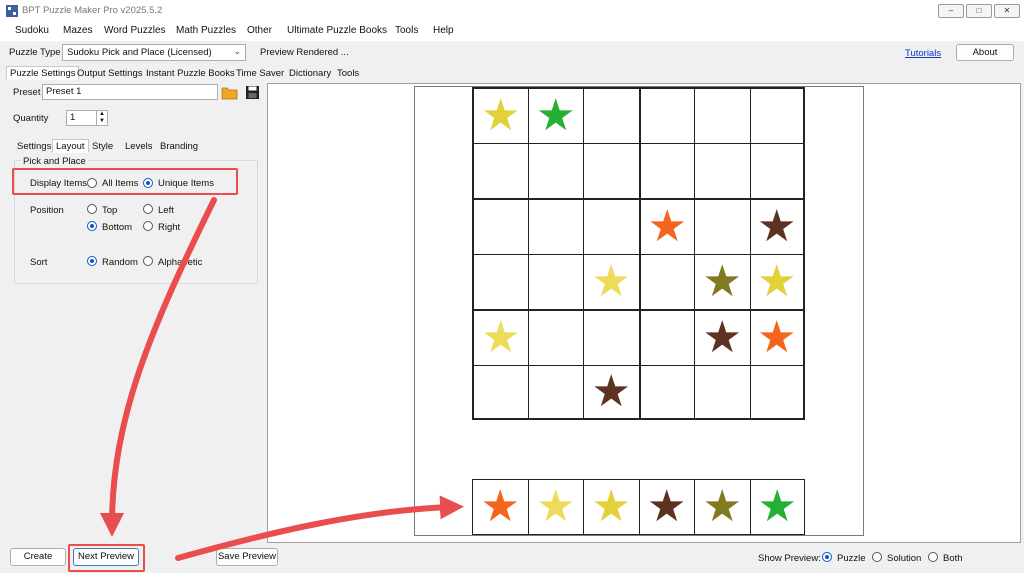 The height and width of the screenshot is (573, 1024). What do you see at coordinates (953, 558) in the screenshot?
I see `show-both-label: Both` at bounding box center [953, 558].